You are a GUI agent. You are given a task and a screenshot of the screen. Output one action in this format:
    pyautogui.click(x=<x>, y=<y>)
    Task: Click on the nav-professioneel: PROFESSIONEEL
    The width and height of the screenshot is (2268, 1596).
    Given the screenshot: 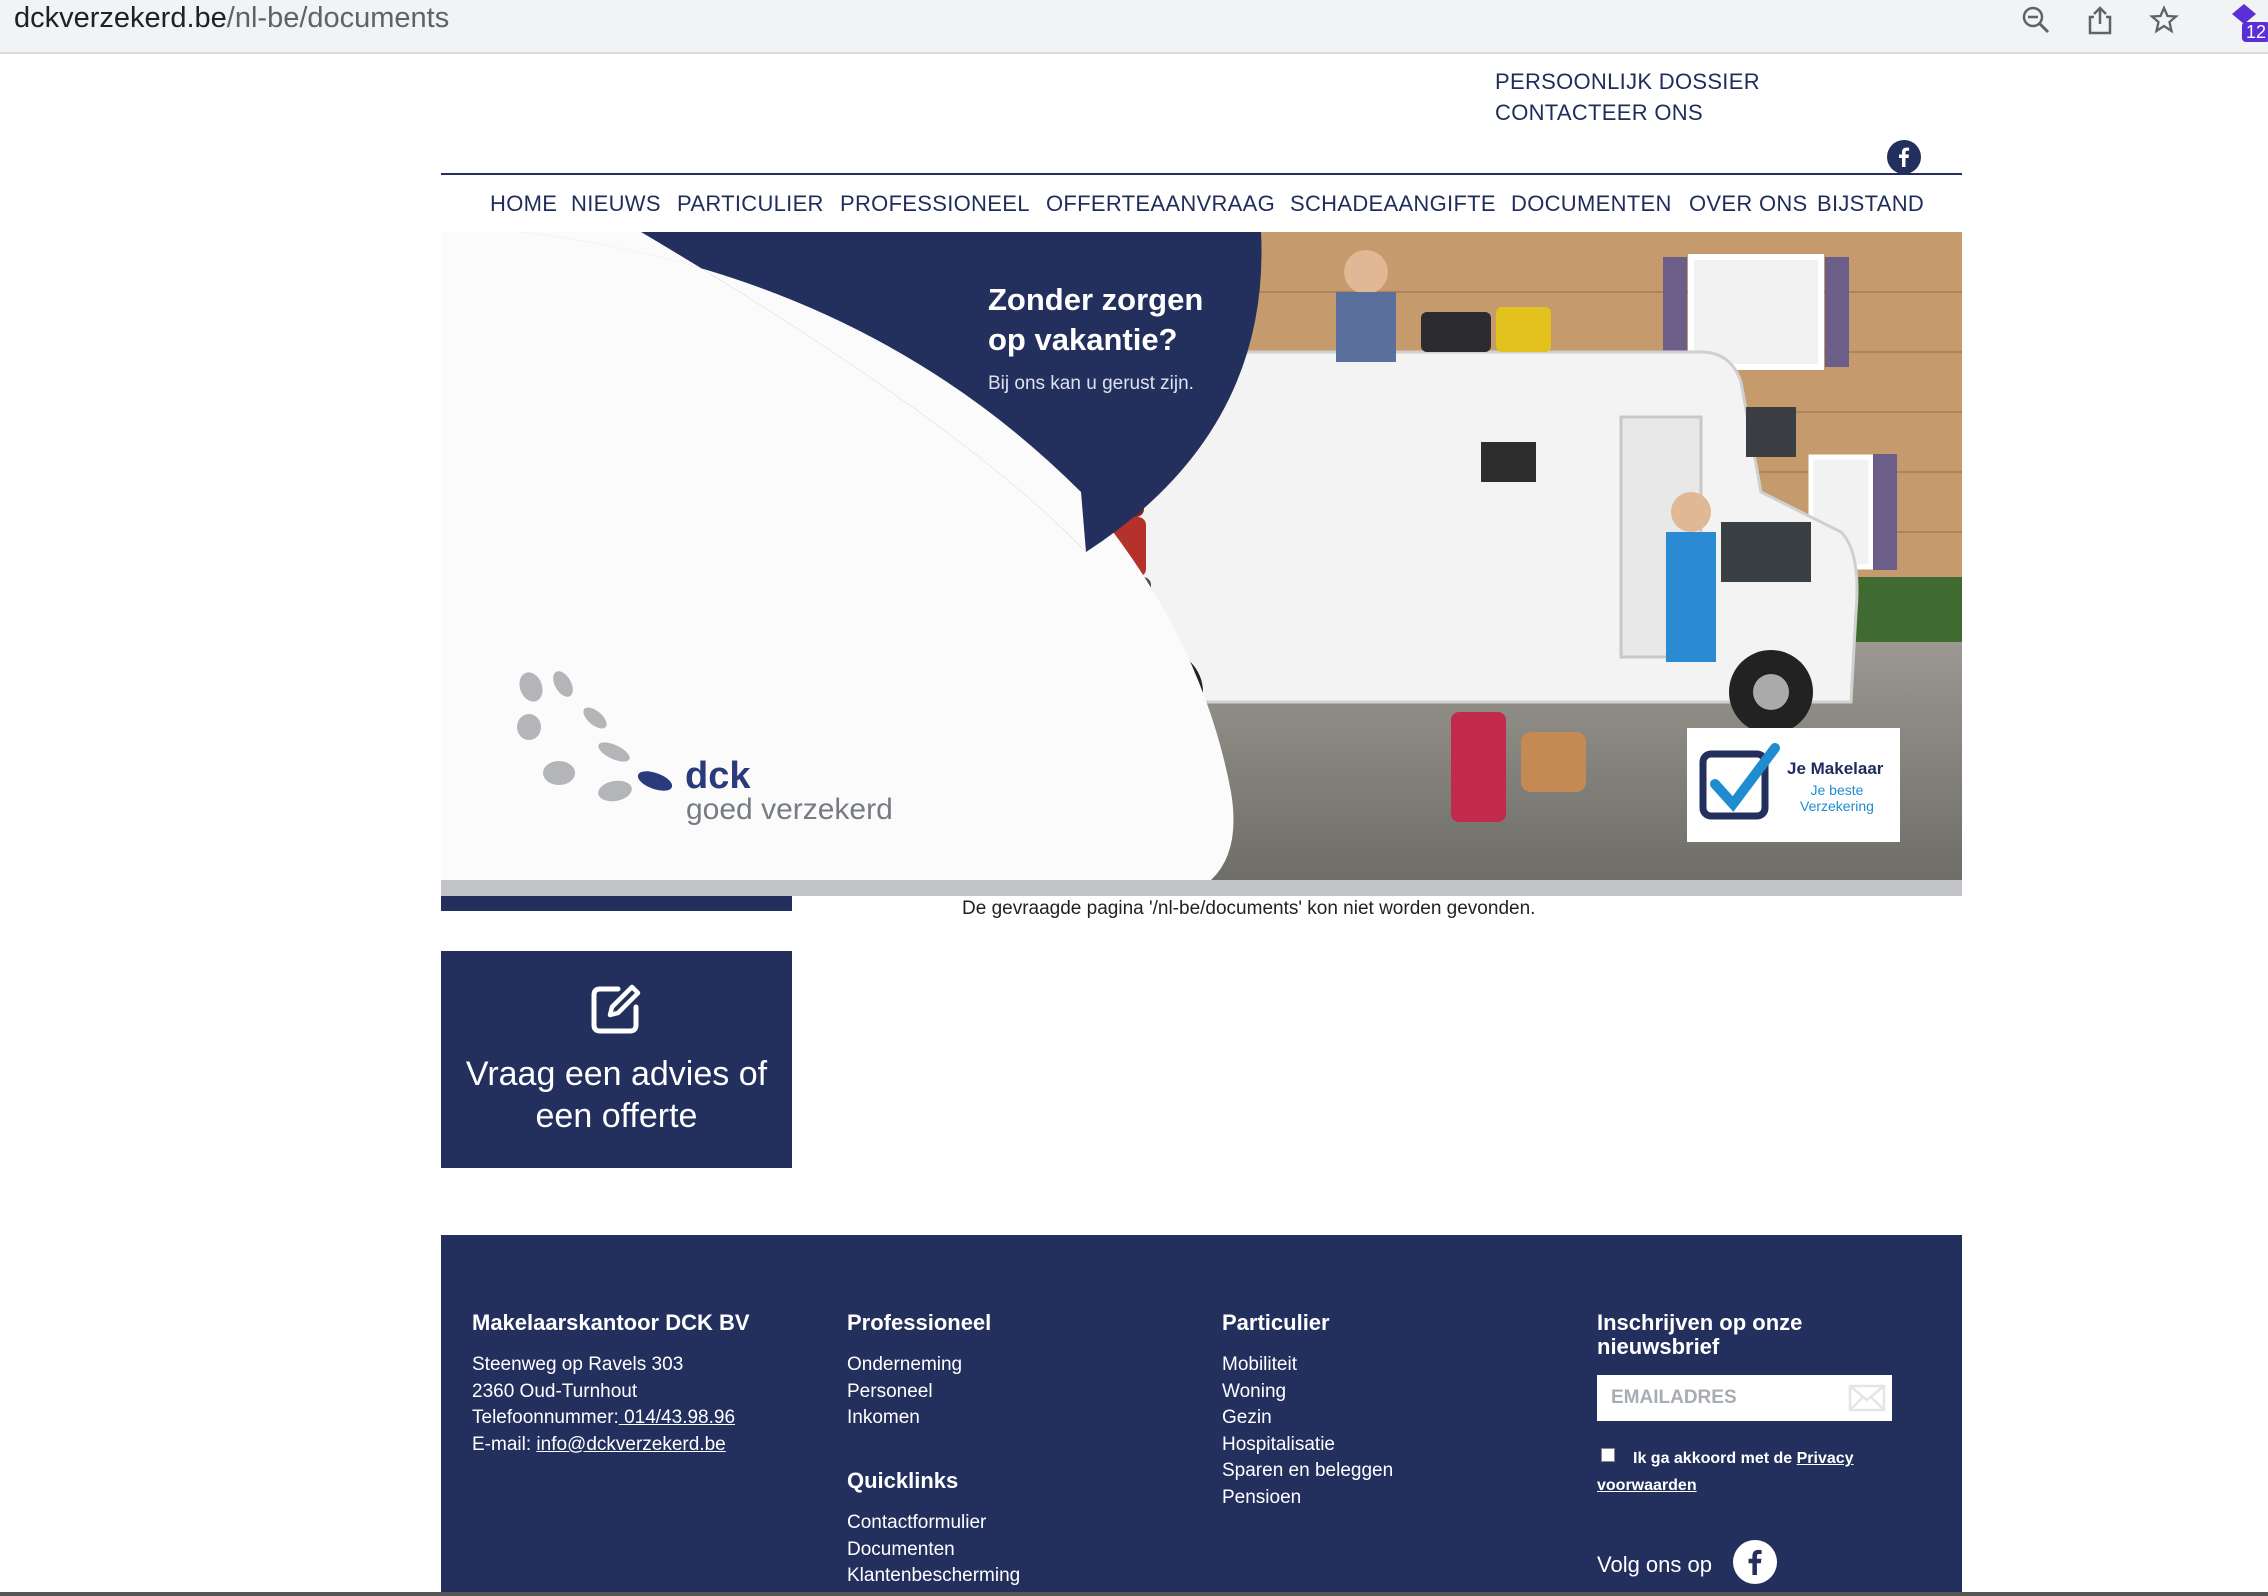 What is the action you would take?
    pyautogui.click(x=935, y=204)
    